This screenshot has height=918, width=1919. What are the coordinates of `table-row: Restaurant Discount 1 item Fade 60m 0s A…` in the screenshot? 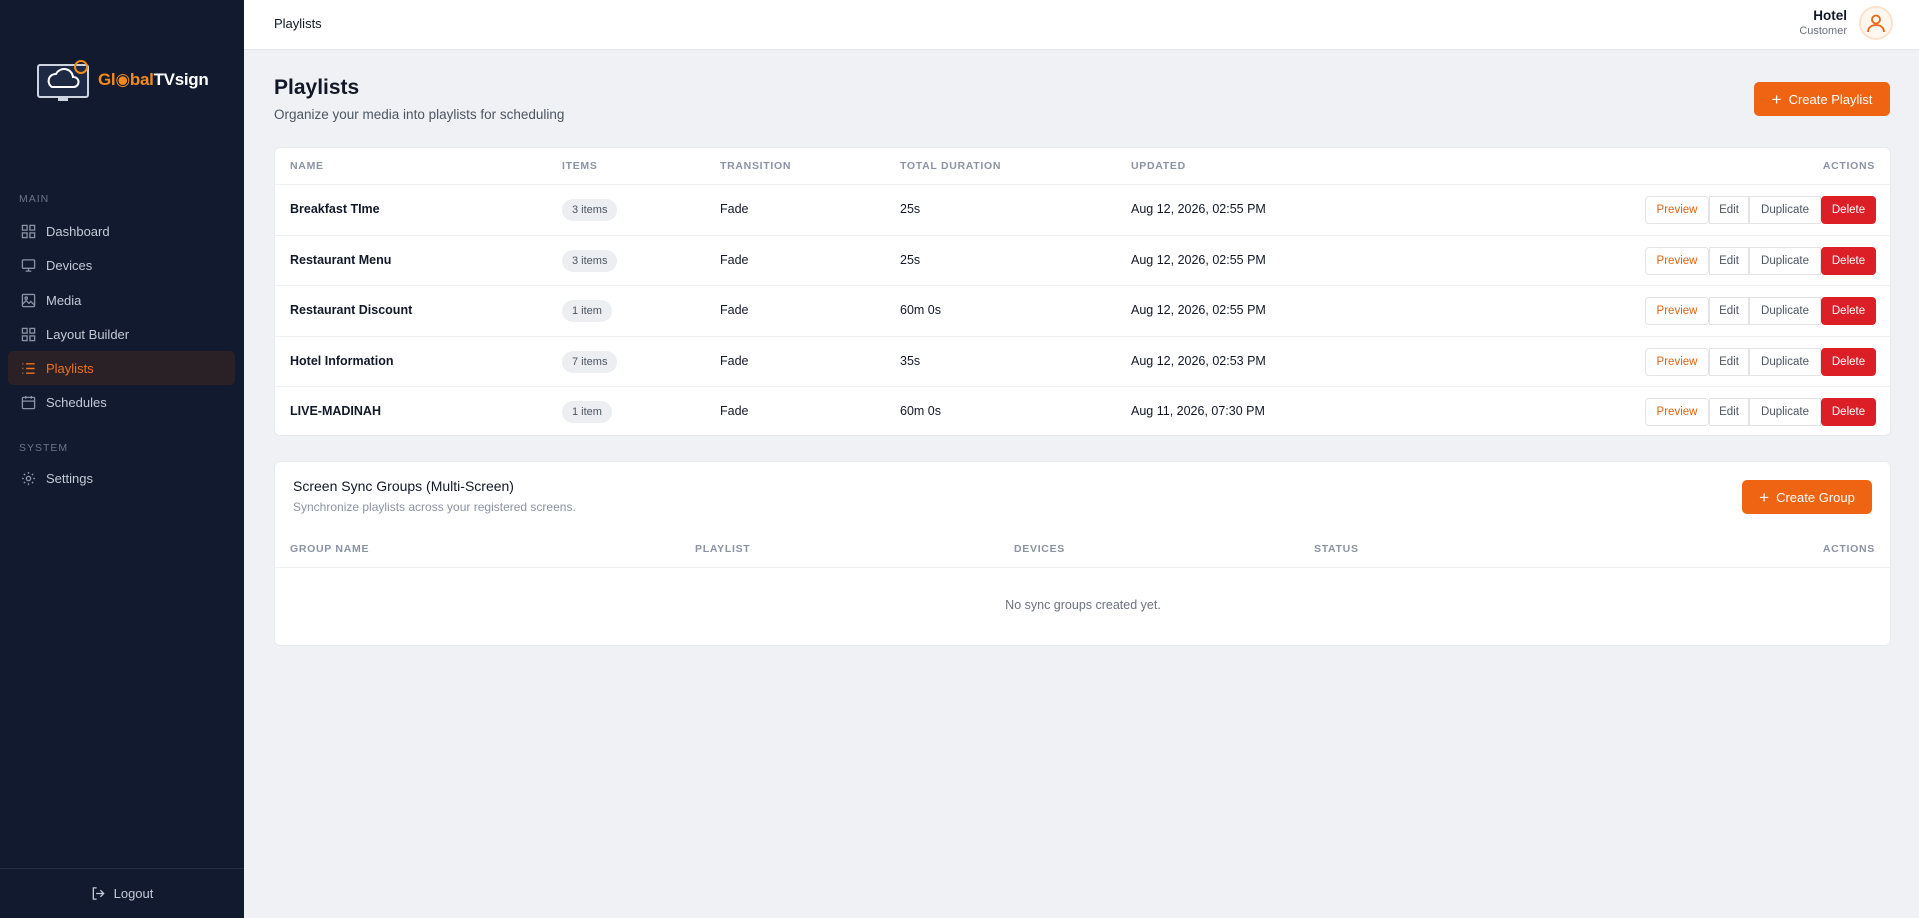 It's located at (1083, 310).